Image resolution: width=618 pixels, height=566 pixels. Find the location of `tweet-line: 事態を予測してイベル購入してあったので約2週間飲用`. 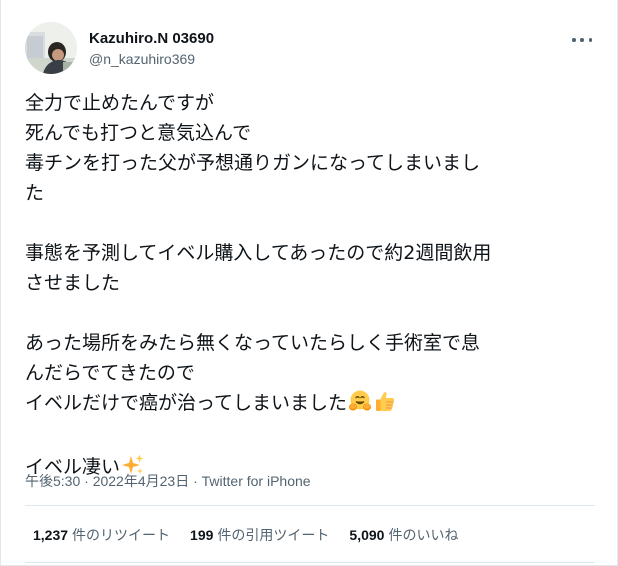

tweet-line: 事態を予測してイベル購入してあったので約2週間飲用 is located at coordinates (258, 253).